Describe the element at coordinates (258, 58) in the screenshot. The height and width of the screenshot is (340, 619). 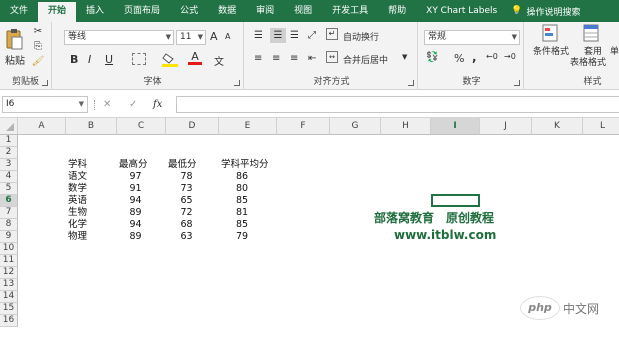
I see `align-left-icon: ≡` at that location.